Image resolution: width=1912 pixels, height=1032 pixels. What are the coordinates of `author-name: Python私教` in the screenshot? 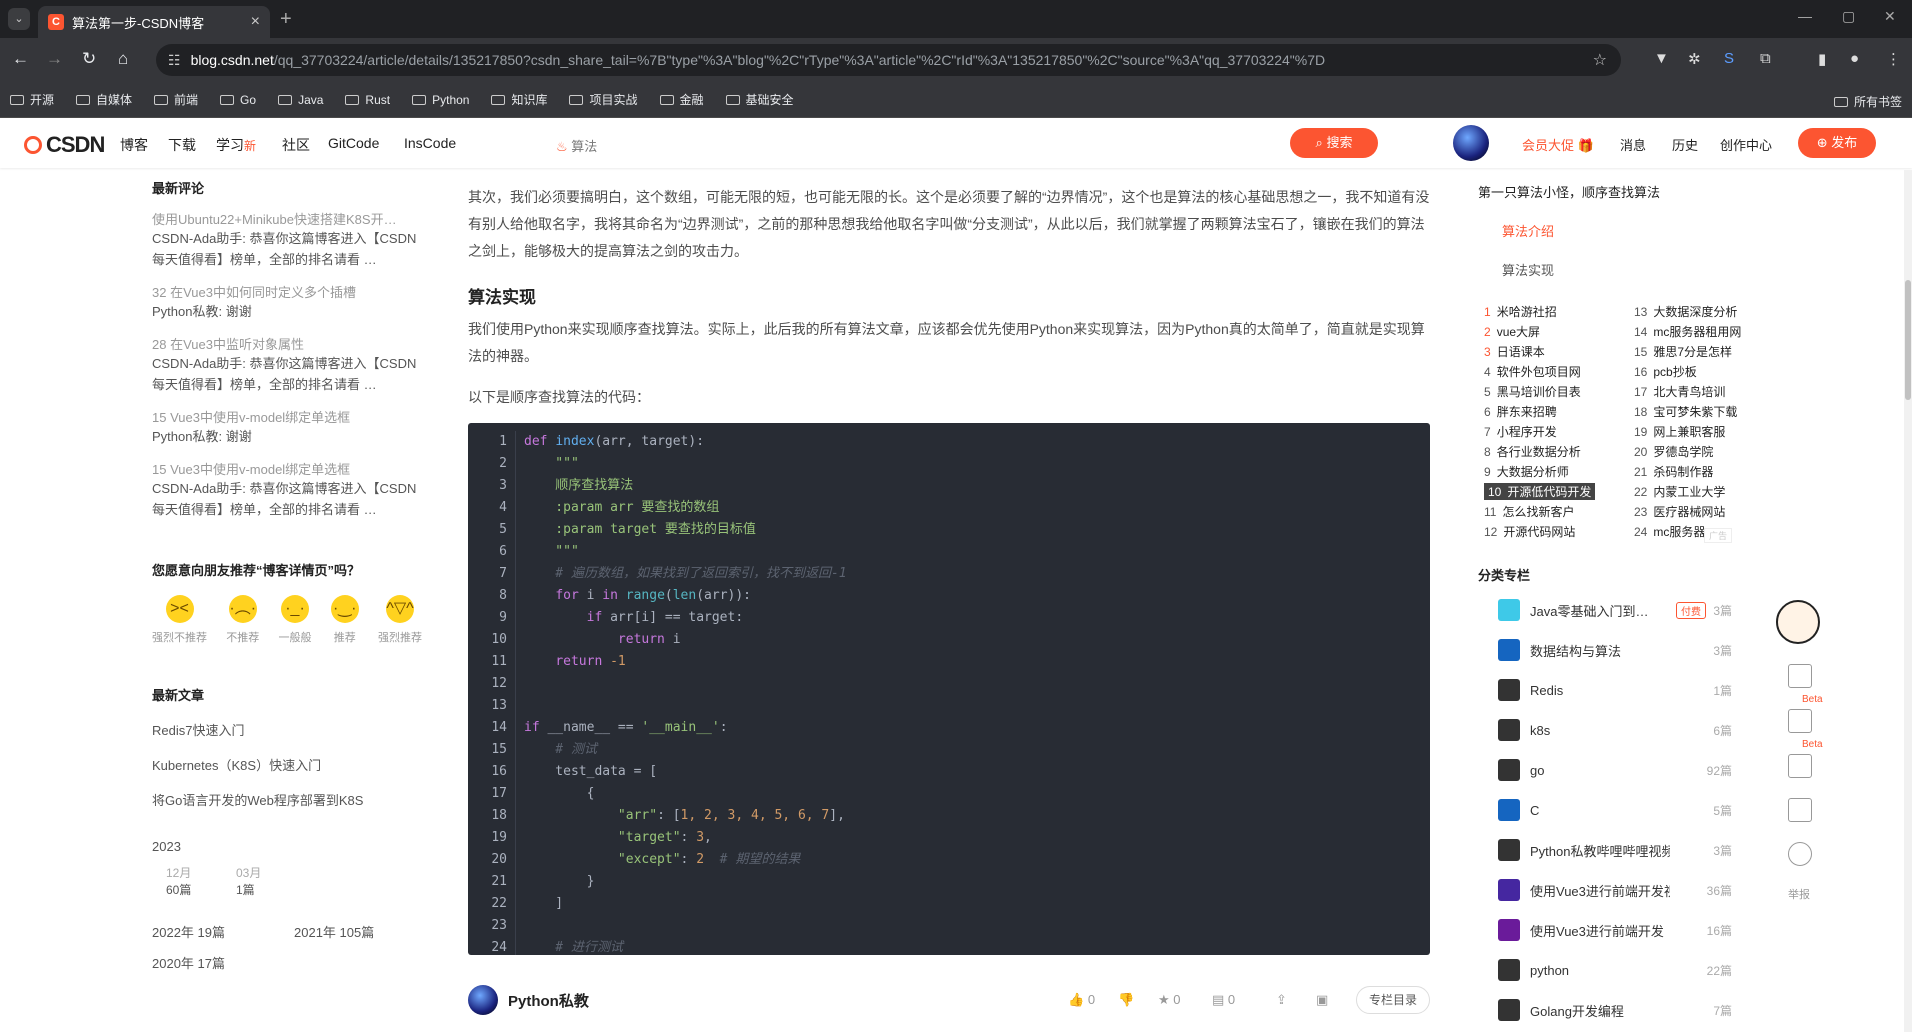 It's located at (548, 1000).